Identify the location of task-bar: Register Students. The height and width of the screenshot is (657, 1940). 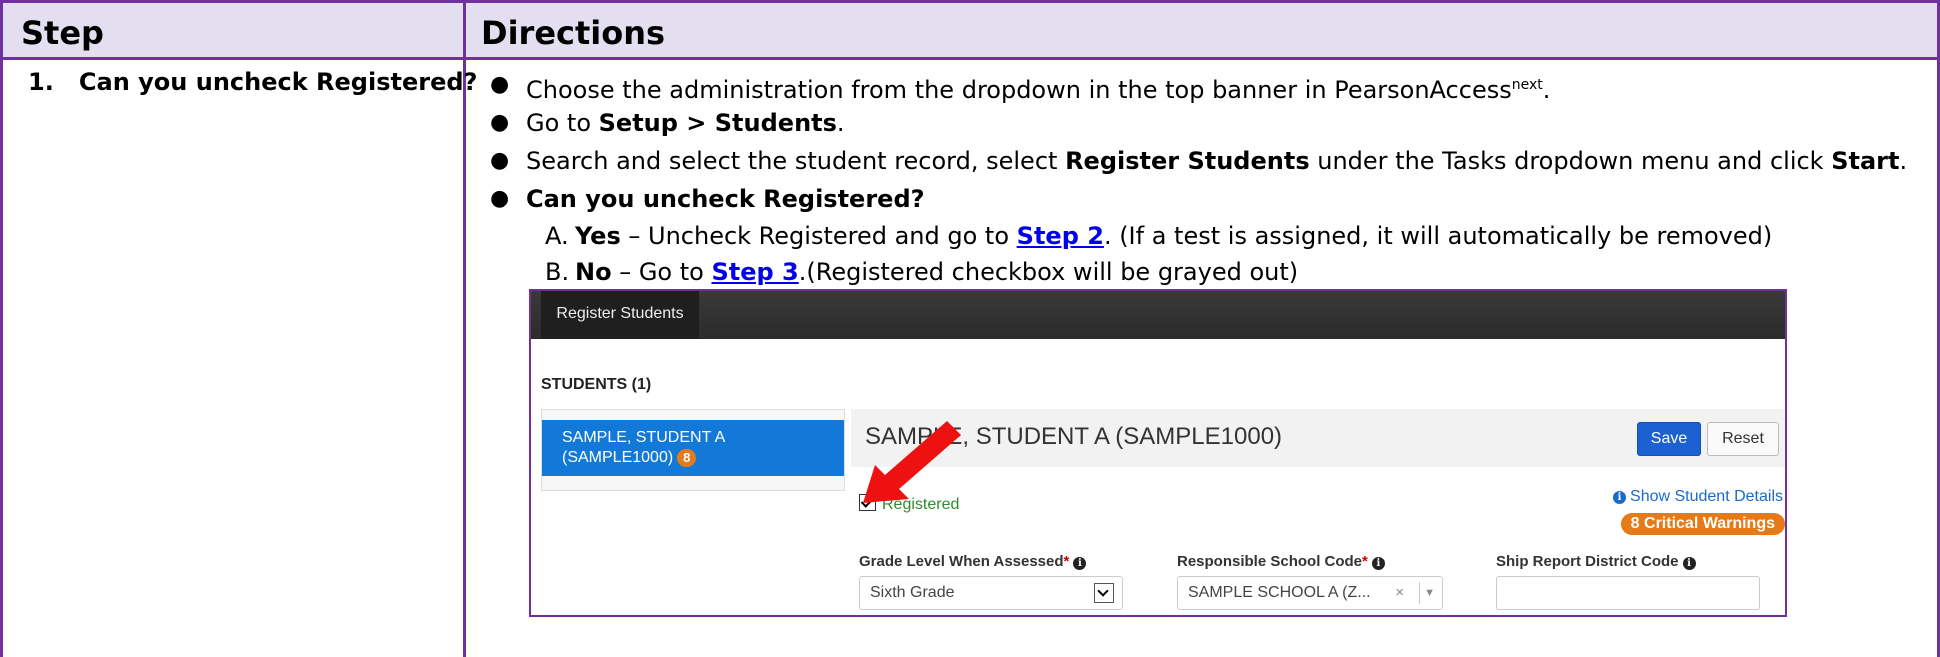
(1158, 315).